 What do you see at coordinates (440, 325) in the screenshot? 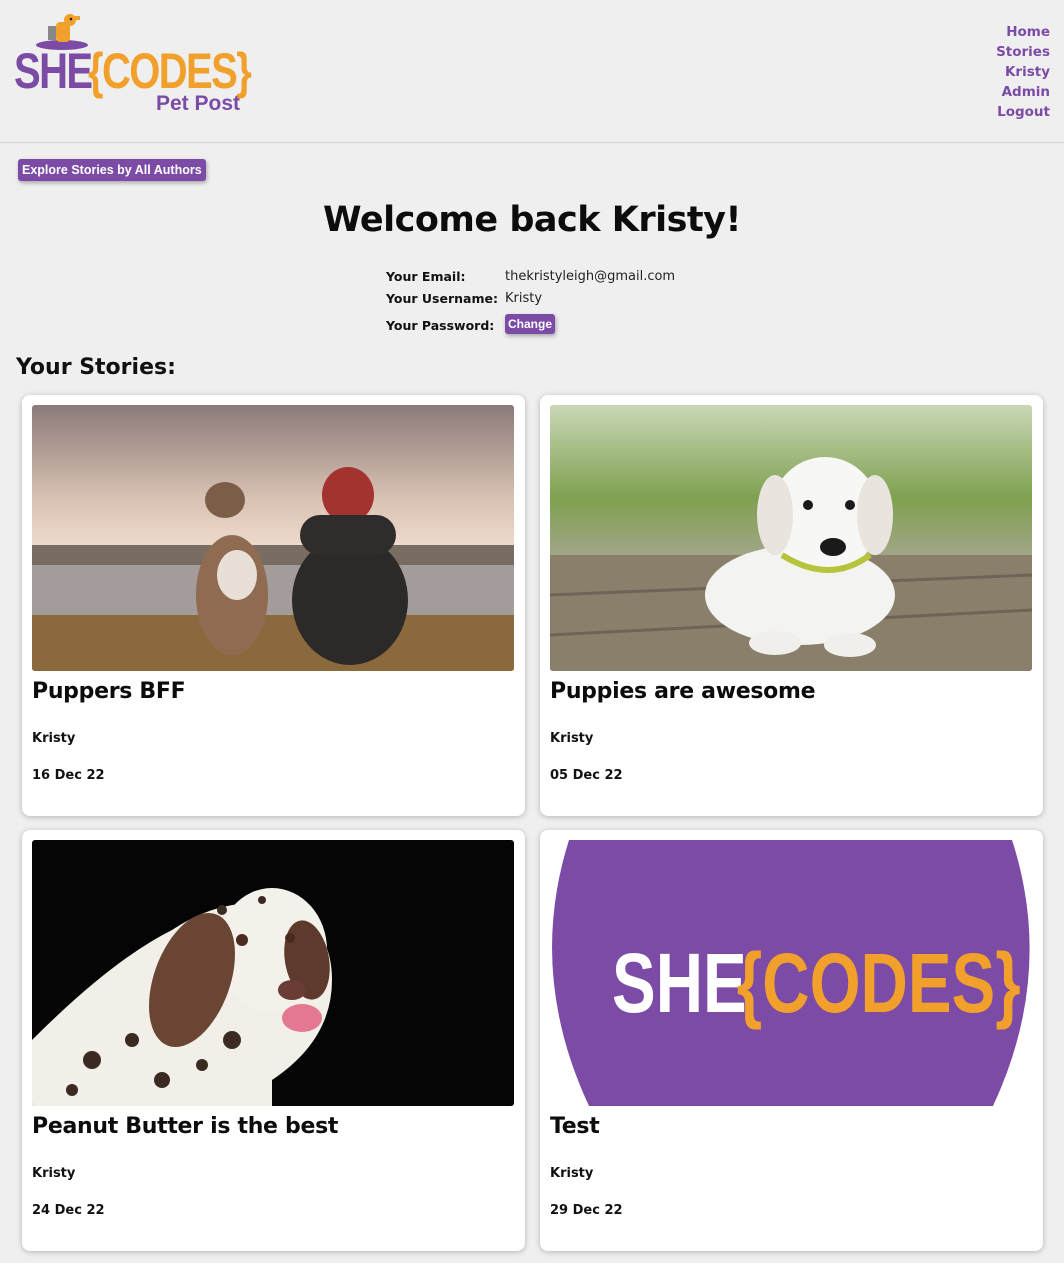
I see `password-label: Your Password:` at bounding box center [440, 325].